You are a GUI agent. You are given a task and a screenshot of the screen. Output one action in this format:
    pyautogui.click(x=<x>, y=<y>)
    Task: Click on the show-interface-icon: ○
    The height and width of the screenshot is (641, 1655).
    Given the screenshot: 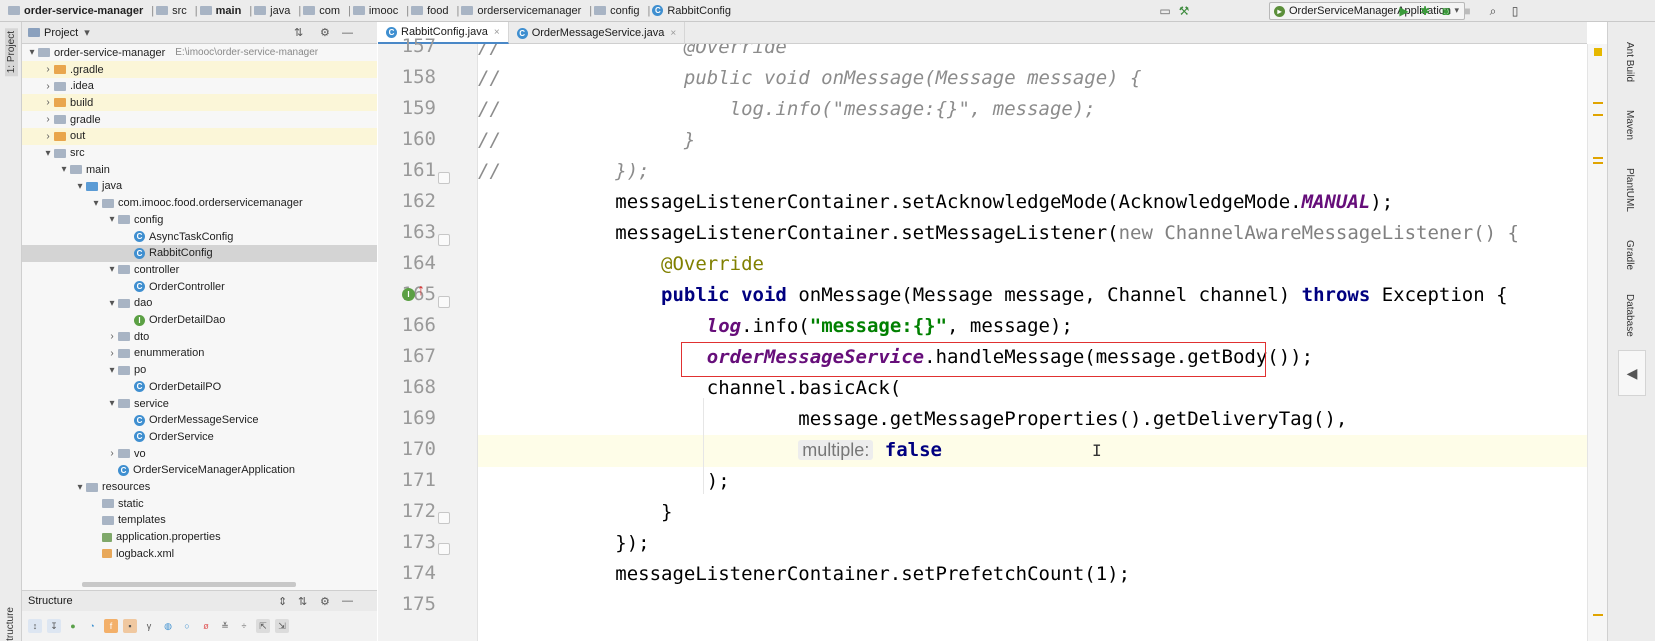 What is the action you would take?
    pyautogui.click(x=187, y=626)
    